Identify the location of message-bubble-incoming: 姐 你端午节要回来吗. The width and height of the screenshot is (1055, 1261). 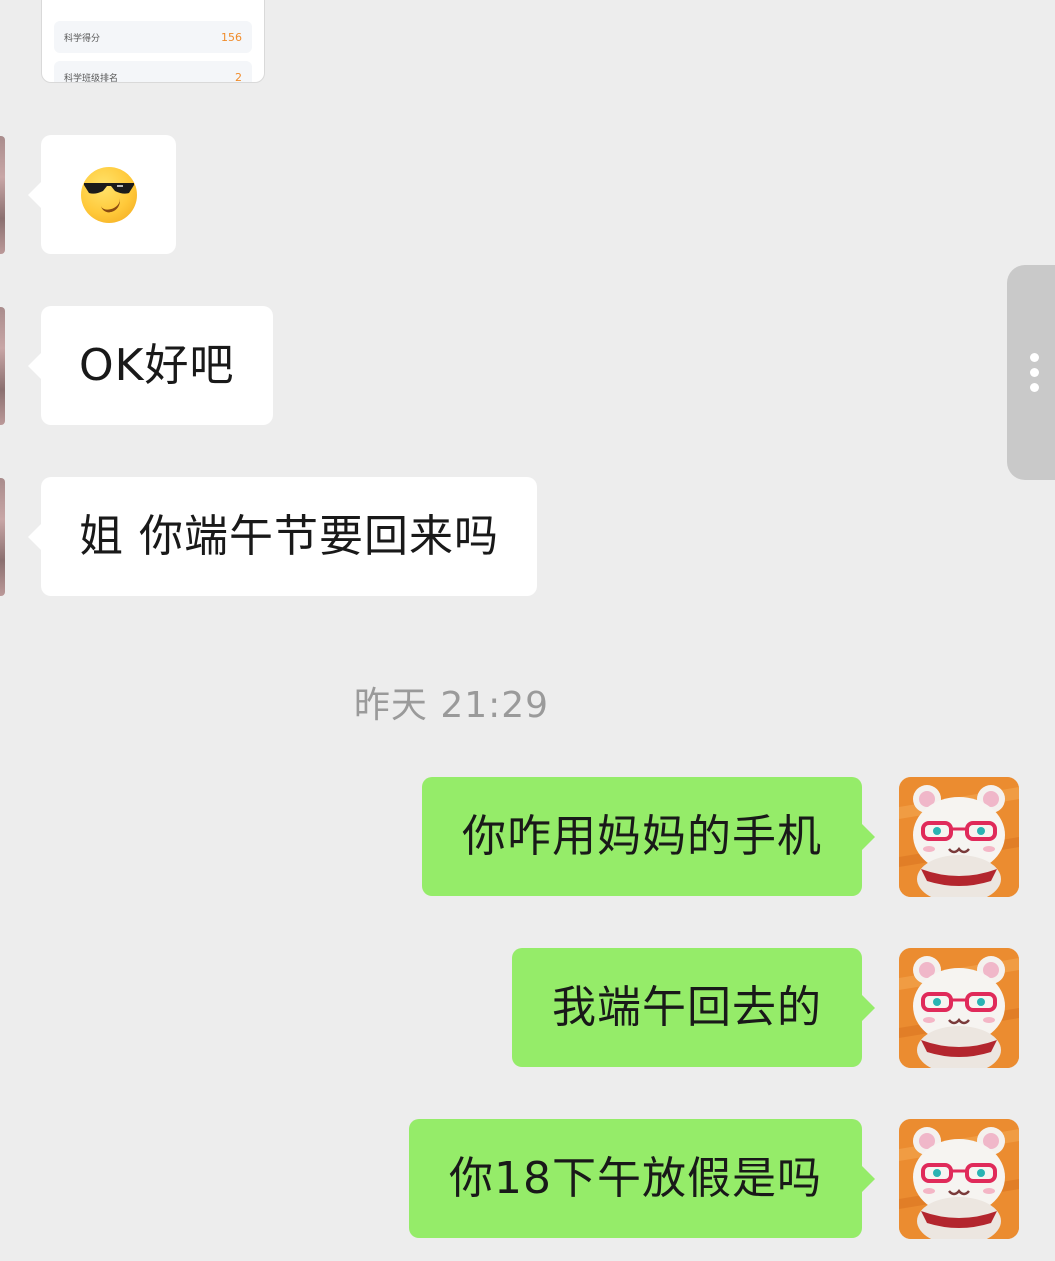
(282, 536).